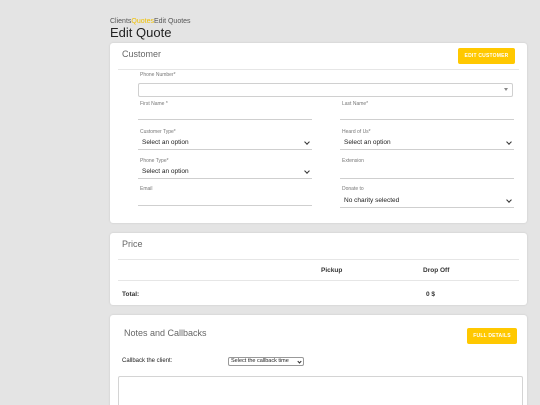  What do you see at coordinates (436, 270) in the screenshot?
I see `dropoff-column-header: Drop Off` at bounding box center [436, 270].